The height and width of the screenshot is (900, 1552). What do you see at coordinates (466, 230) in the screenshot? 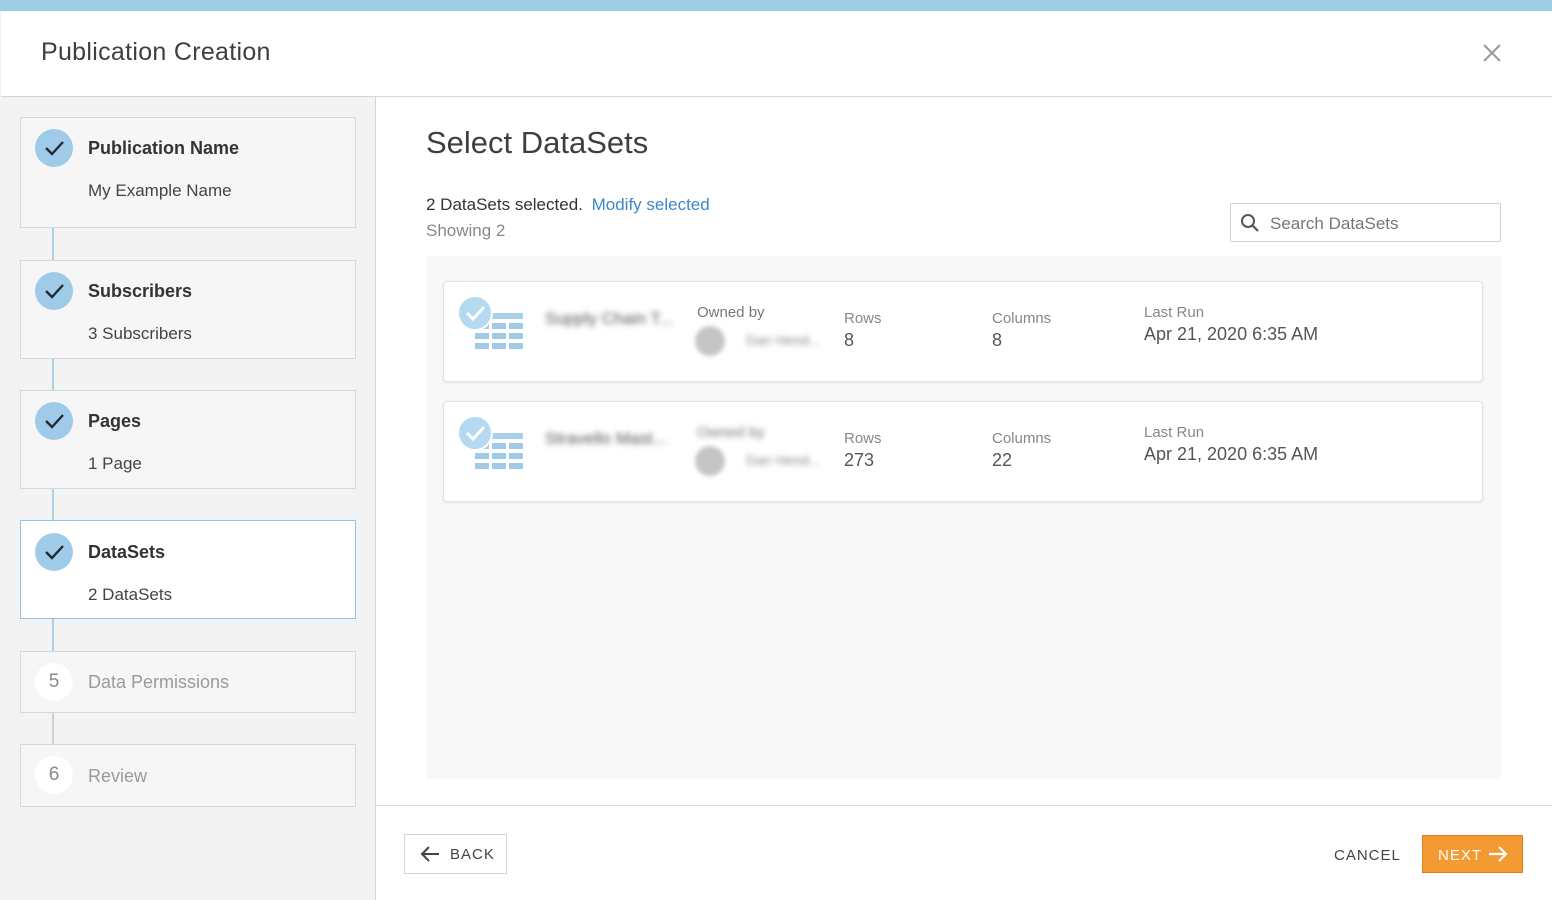
I see `showing-count: Showing 2` at bounding box center [466, 230].